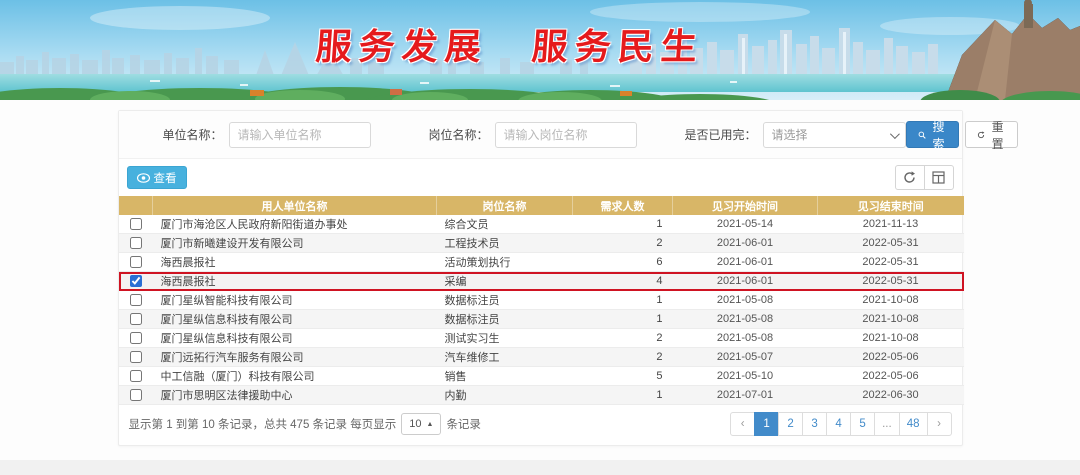 This screenshot has width=1080, height=475. I want to click on view-button: 查看, so click(156, 177).